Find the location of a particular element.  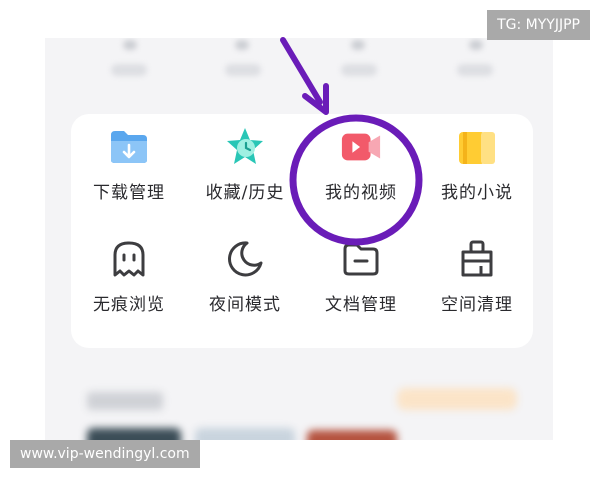

menu-item-label: 空间清理 is located at coordinates (477, 305).